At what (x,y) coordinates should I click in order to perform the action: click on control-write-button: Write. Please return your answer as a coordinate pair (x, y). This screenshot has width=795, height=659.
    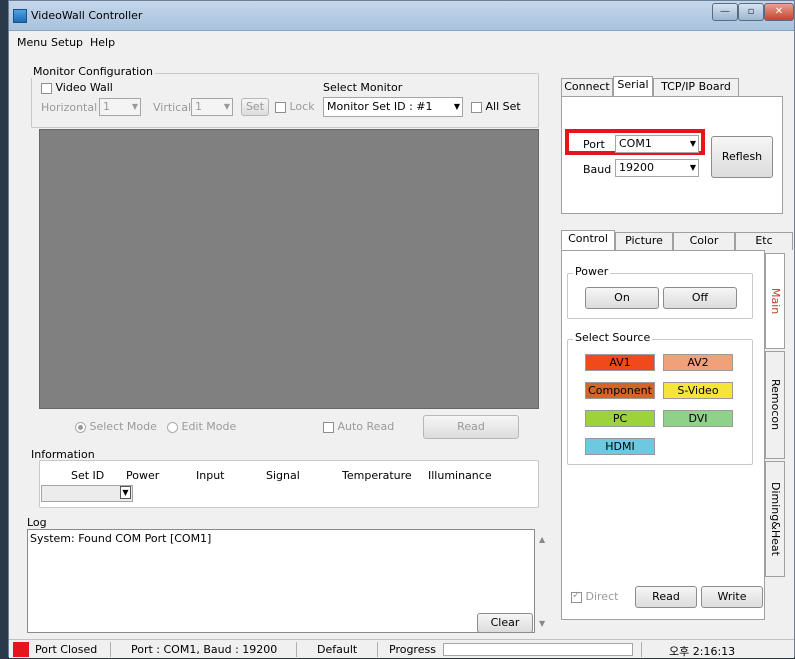
    Looking at the image, I should click on (732, 597).